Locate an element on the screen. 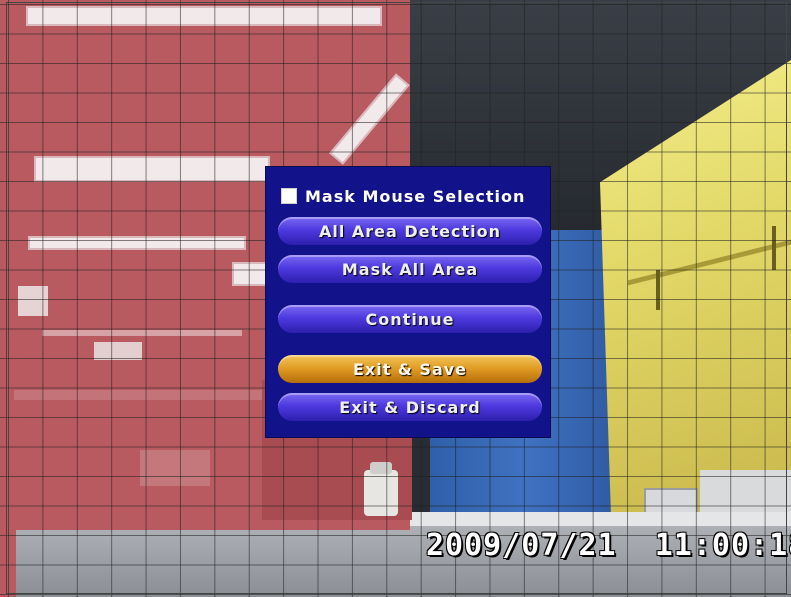 This screenshot has width=791, height=597. scene-vent is located at coordinates (33, 301).